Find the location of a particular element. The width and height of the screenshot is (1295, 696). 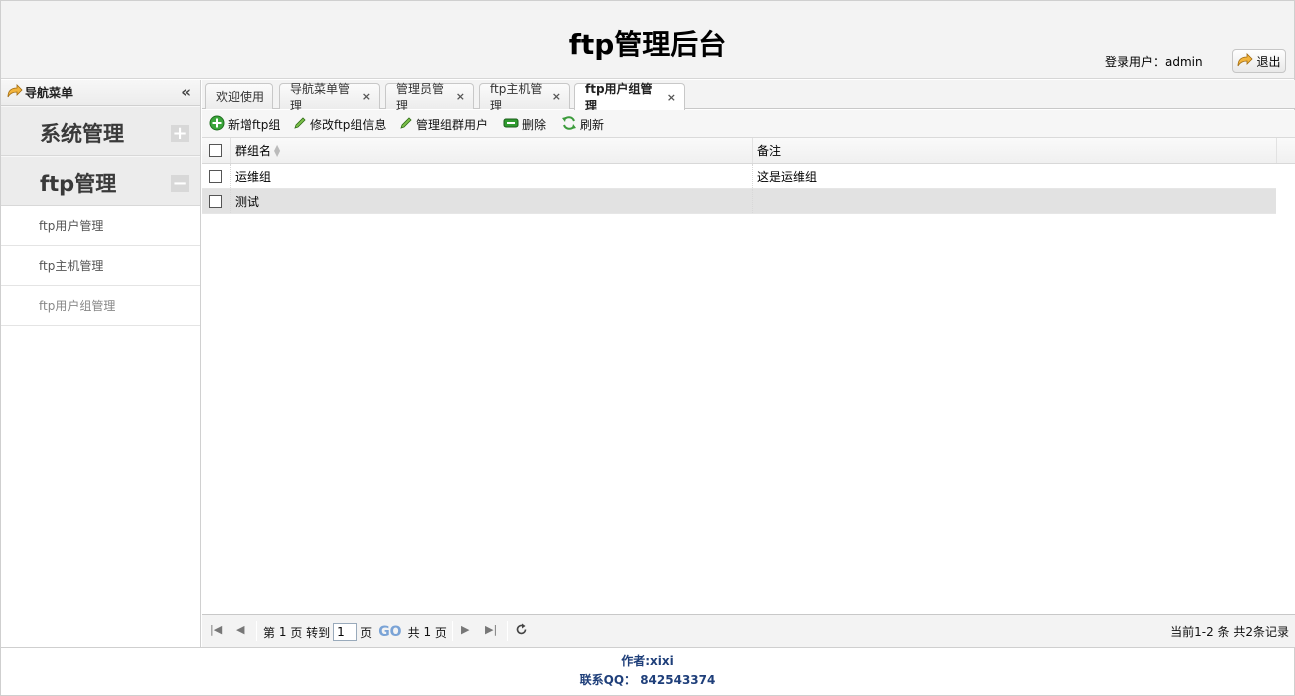

total-pages: 1 is located at coordinates (427, 632).